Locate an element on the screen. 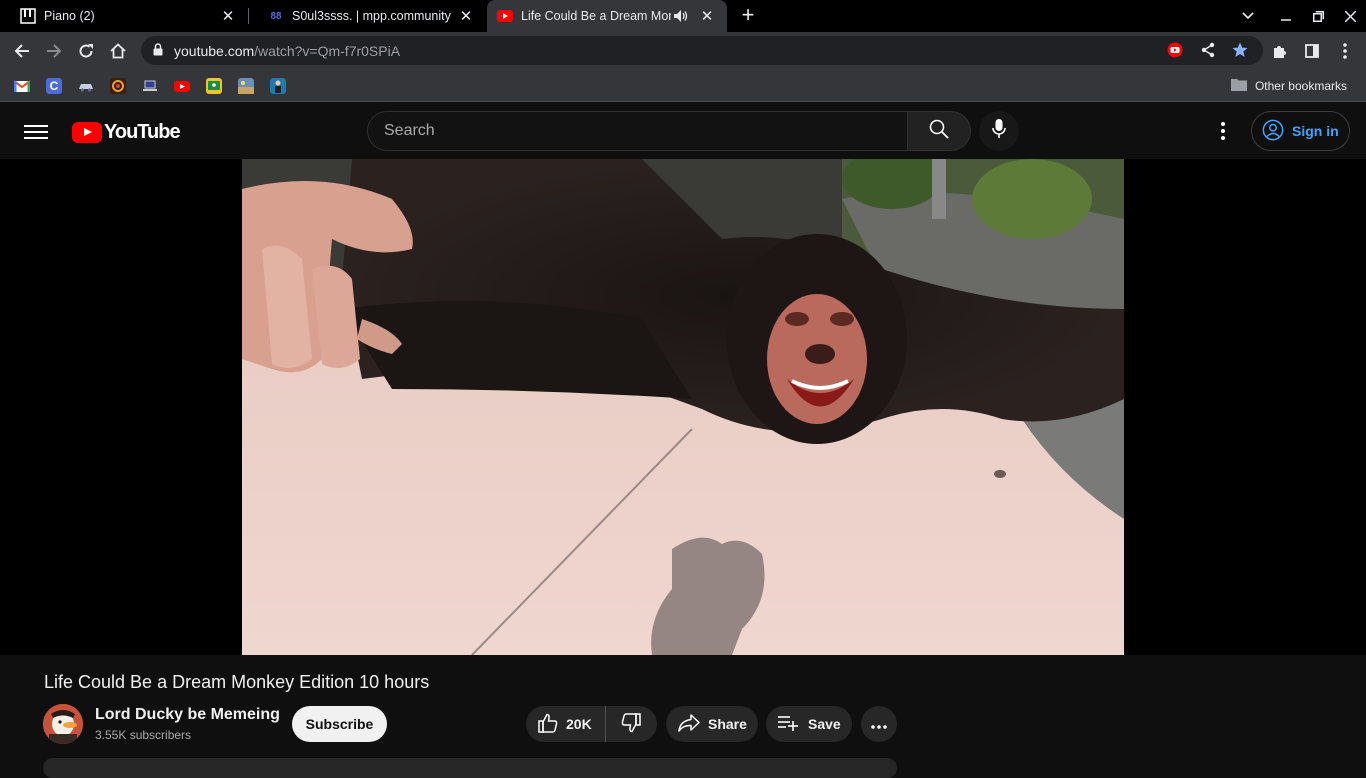  other-bookmarks-folder: Other bookmarks is located at coordinates (1288, 86).